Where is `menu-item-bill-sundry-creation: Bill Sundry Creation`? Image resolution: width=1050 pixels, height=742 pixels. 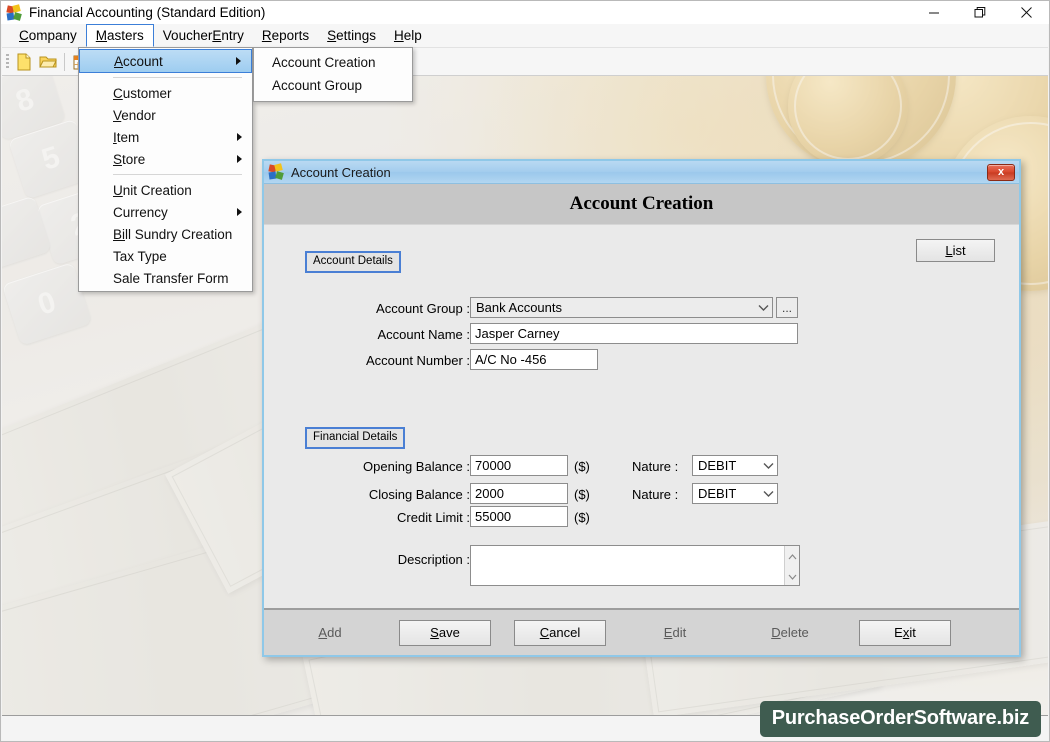
menu-item-bill-sundry-creation: Bill Sundry Creation is located at coordinates (165, 234).